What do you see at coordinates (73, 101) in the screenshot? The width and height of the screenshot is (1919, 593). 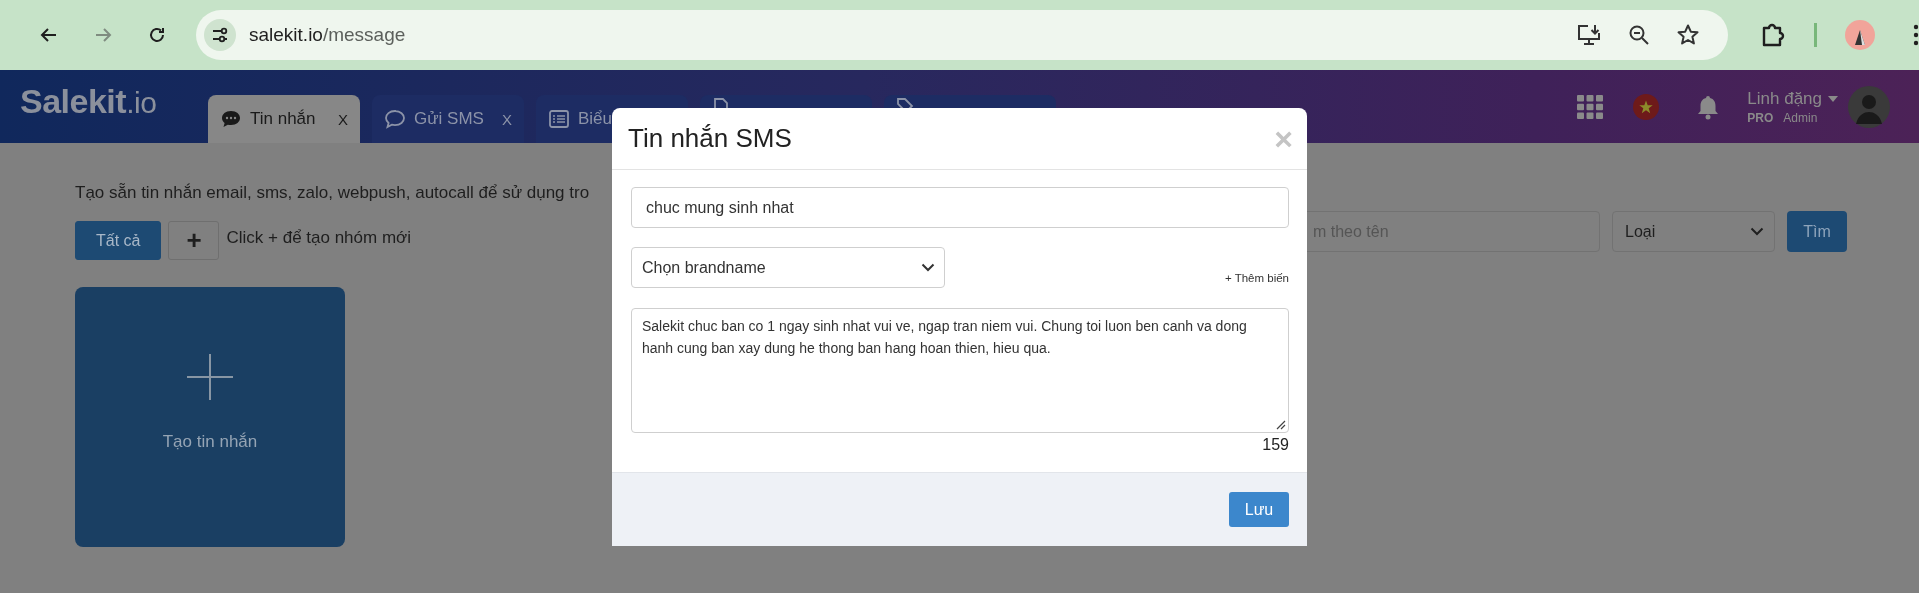 I see `logo-text: Salekit` at bounding box center [73, 101].